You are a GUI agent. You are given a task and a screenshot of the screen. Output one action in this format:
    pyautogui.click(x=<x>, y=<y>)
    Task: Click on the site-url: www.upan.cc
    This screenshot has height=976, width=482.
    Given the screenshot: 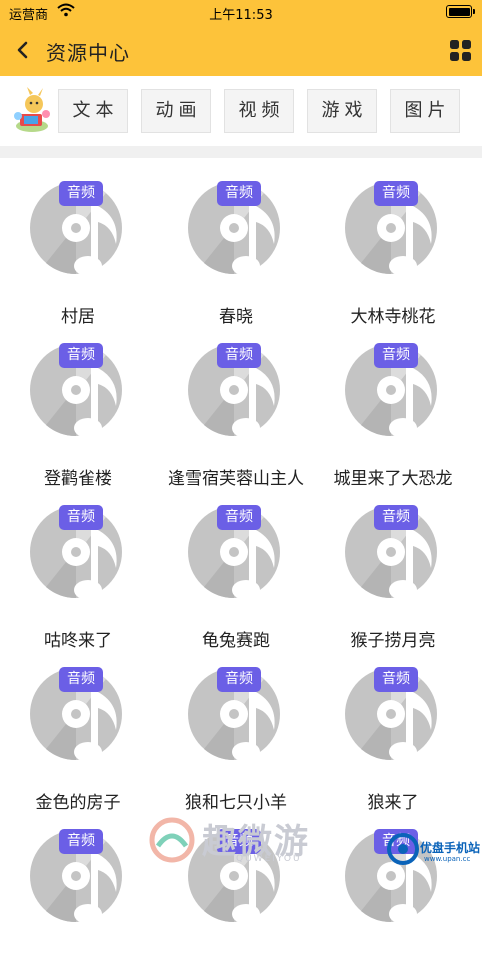 What is the action you would take?
    pyautogui.click(x=447, y=859)
    